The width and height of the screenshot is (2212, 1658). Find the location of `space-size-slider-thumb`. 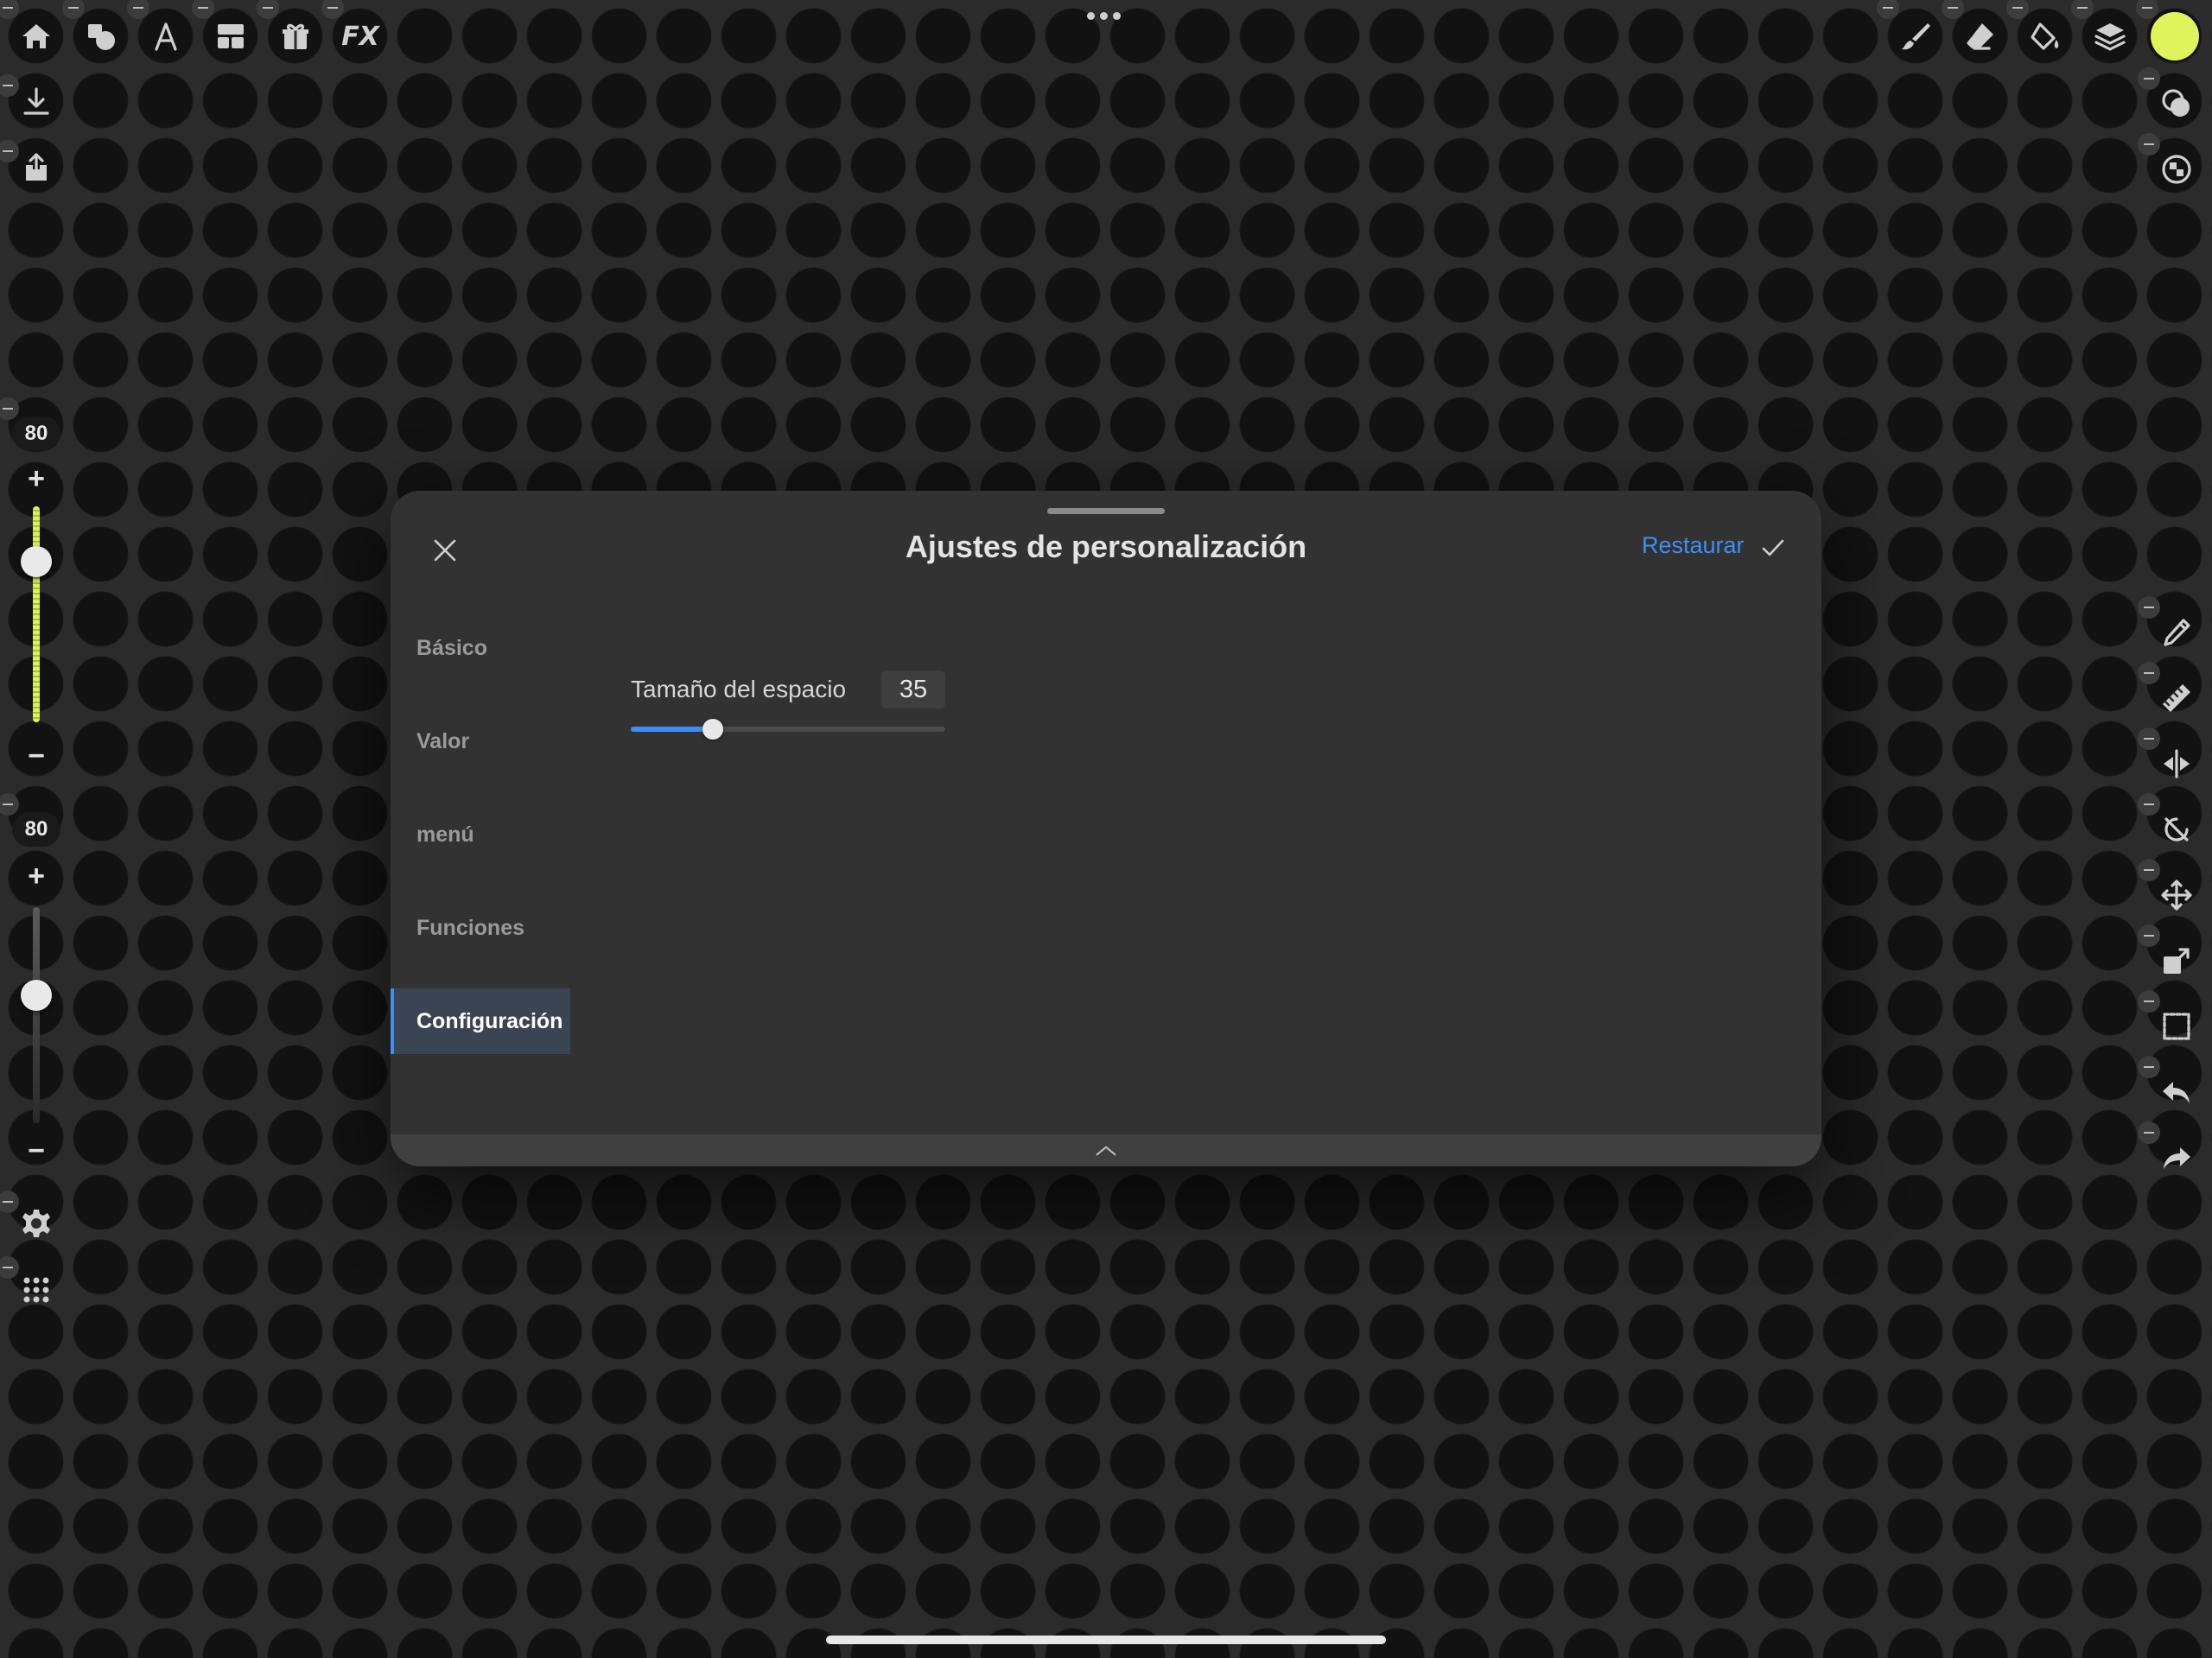

space-size-slider-thumb is located at coordinates (712, 729).